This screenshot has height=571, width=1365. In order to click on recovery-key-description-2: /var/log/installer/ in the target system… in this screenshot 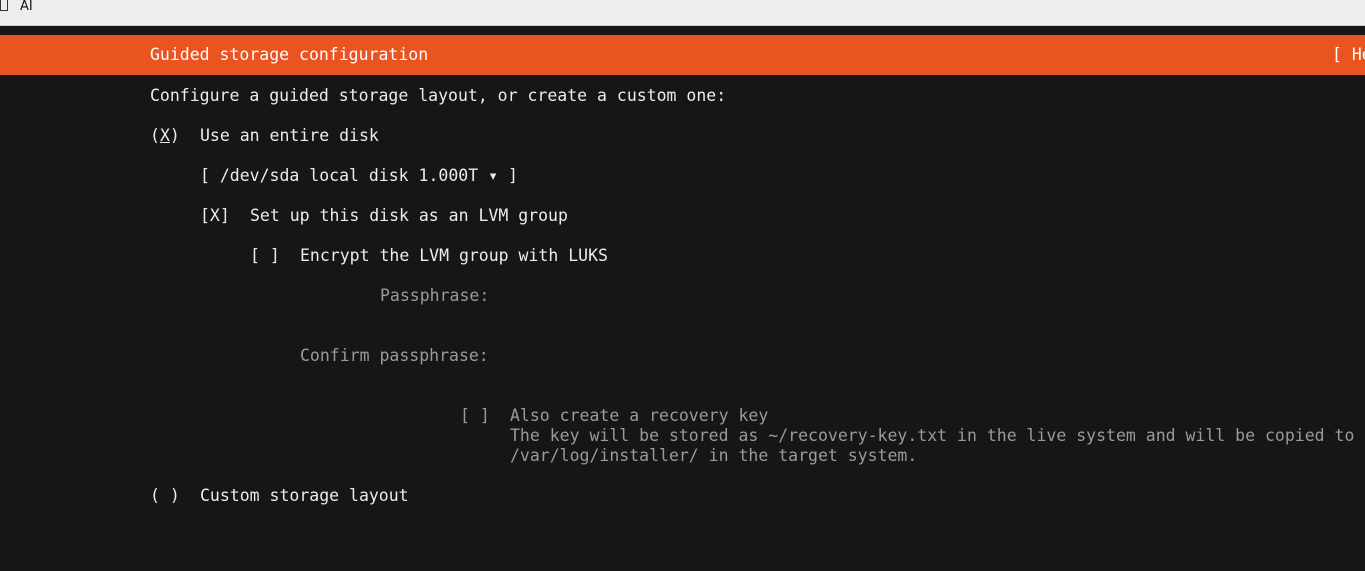, I will do `click(714, 455)`.